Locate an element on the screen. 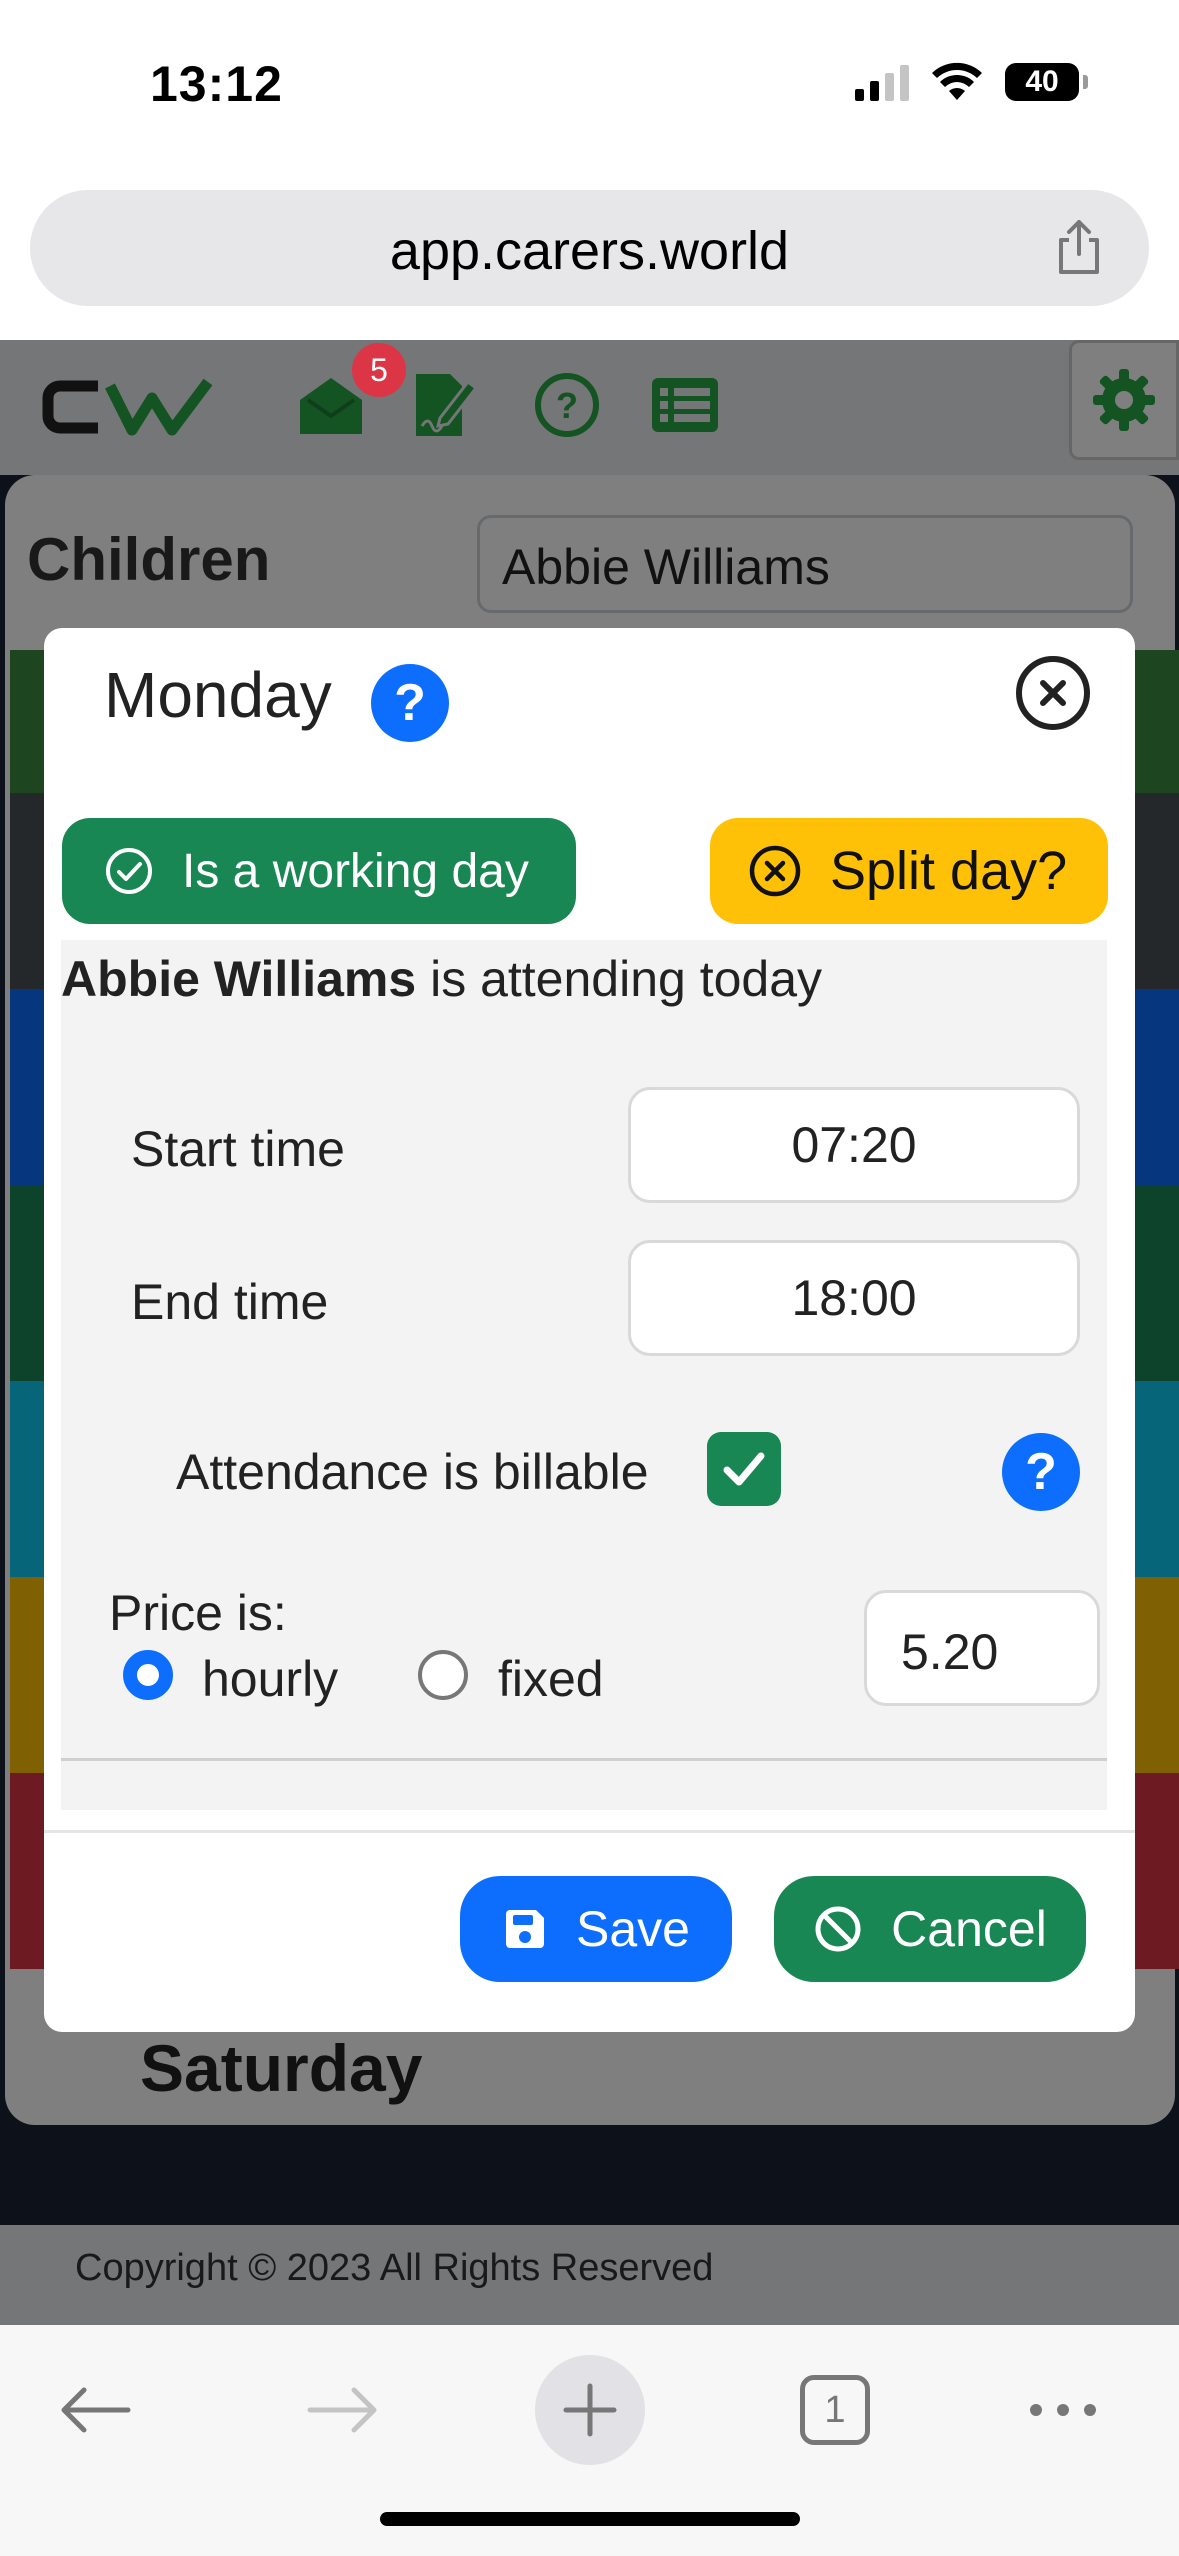 The height and width of the screenshot is (2556, 1179). start-time-input: 07:20 is located at coordinates (854, 1145).